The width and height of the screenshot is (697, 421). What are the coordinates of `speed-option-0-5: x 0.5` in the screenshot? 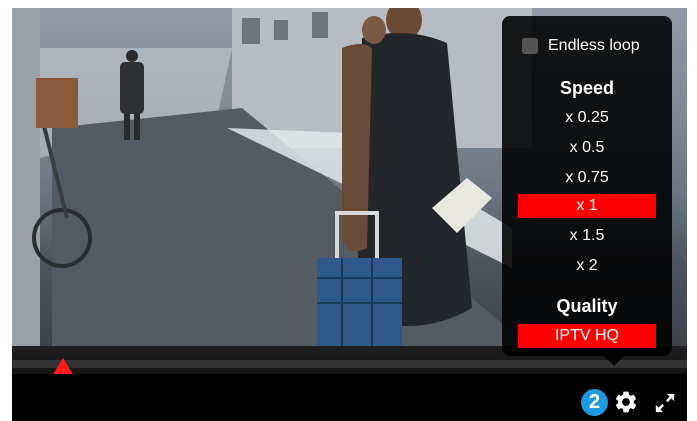 It's located at (587, 148).